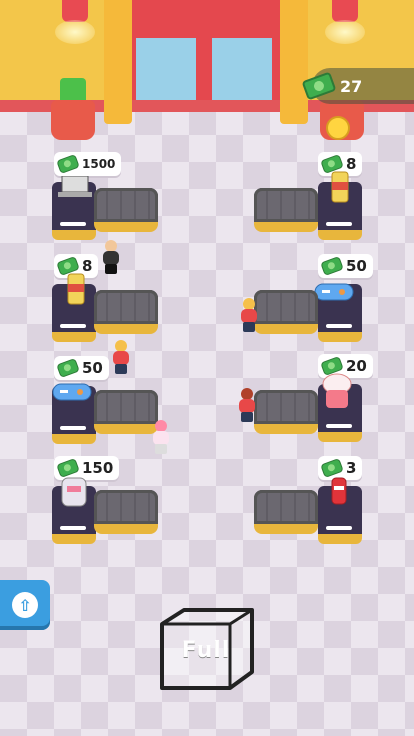 The image size is (414, 736). What do you see at coordinates (126, 312) in the screenshot?
I see `conveyor-chips-left` at bounding box center [126, 312].